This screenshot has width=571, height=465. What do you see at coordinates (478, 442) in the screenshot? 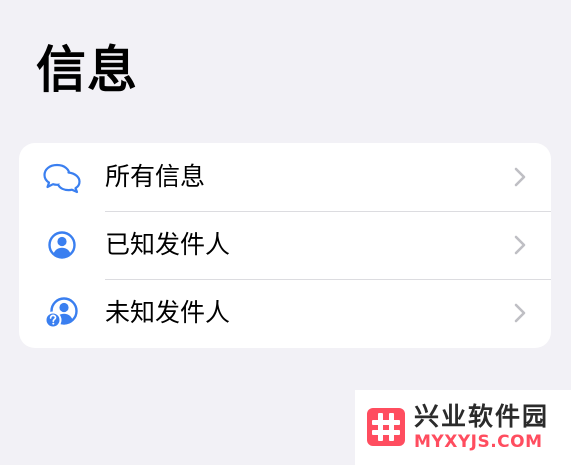
I see `watermark-url: MYXYJS.COM` at bounding box center [478, 442].